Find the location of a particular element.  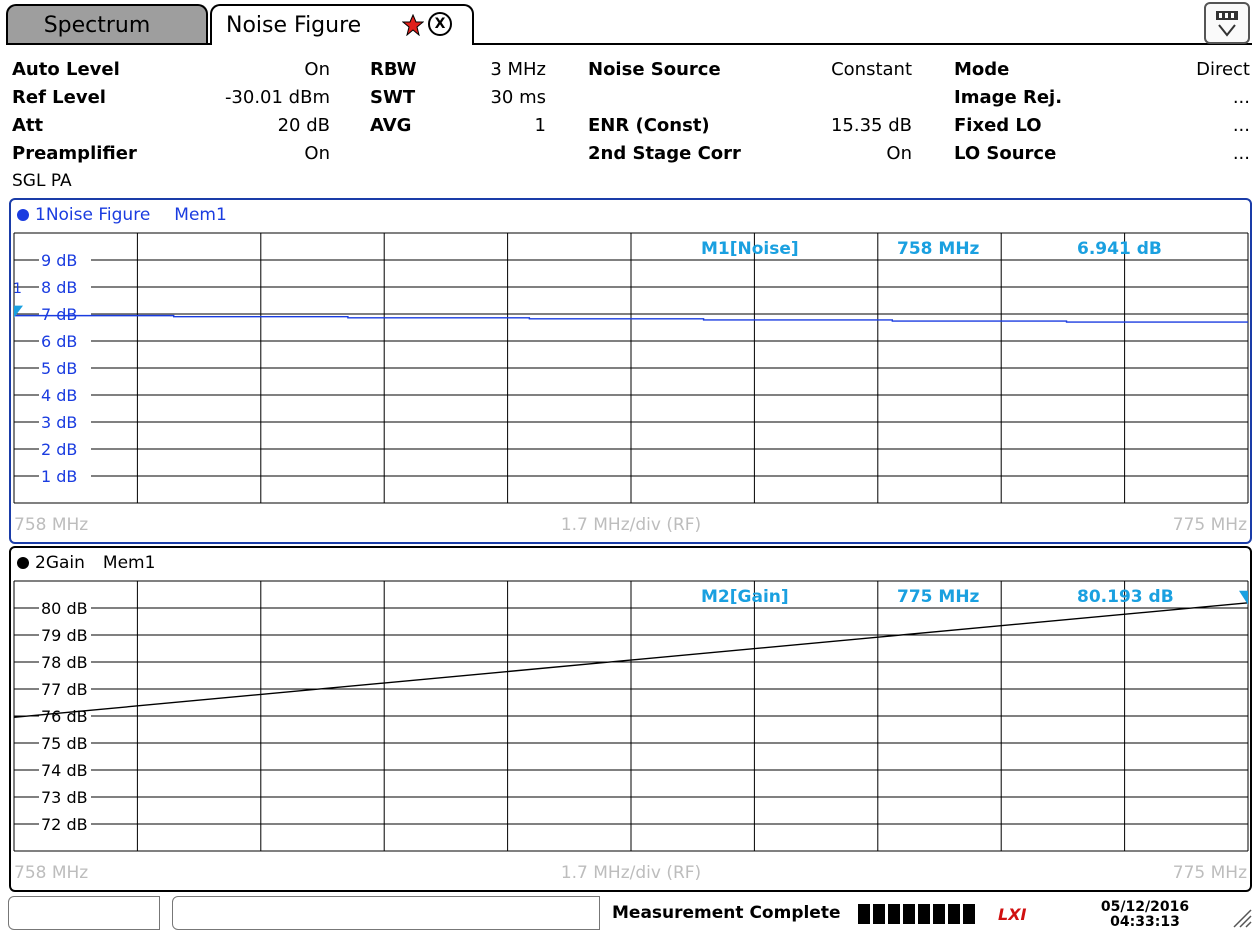

menu-icon is located at coordinates (1227, 23).